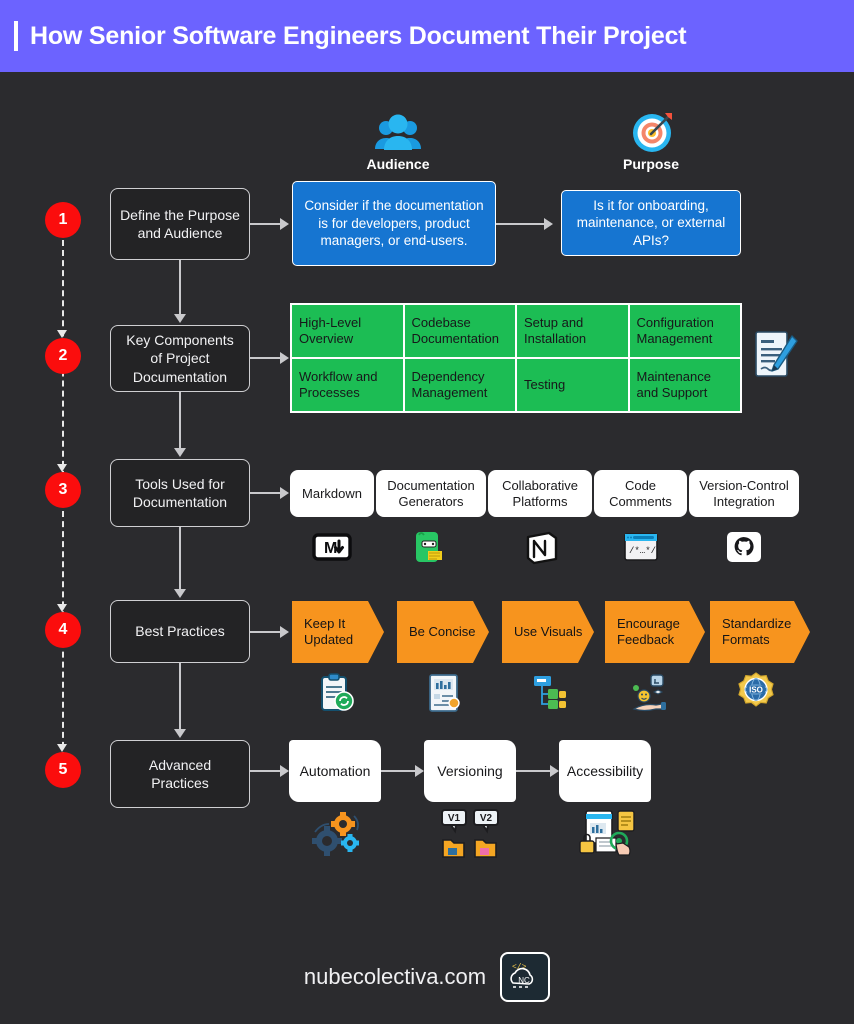 Image resolution: width=854 pixels, height=1024 pixels. Describe the element at coordinates (454, 818) in the screenshot. I see `svg-text: V1` at that location.